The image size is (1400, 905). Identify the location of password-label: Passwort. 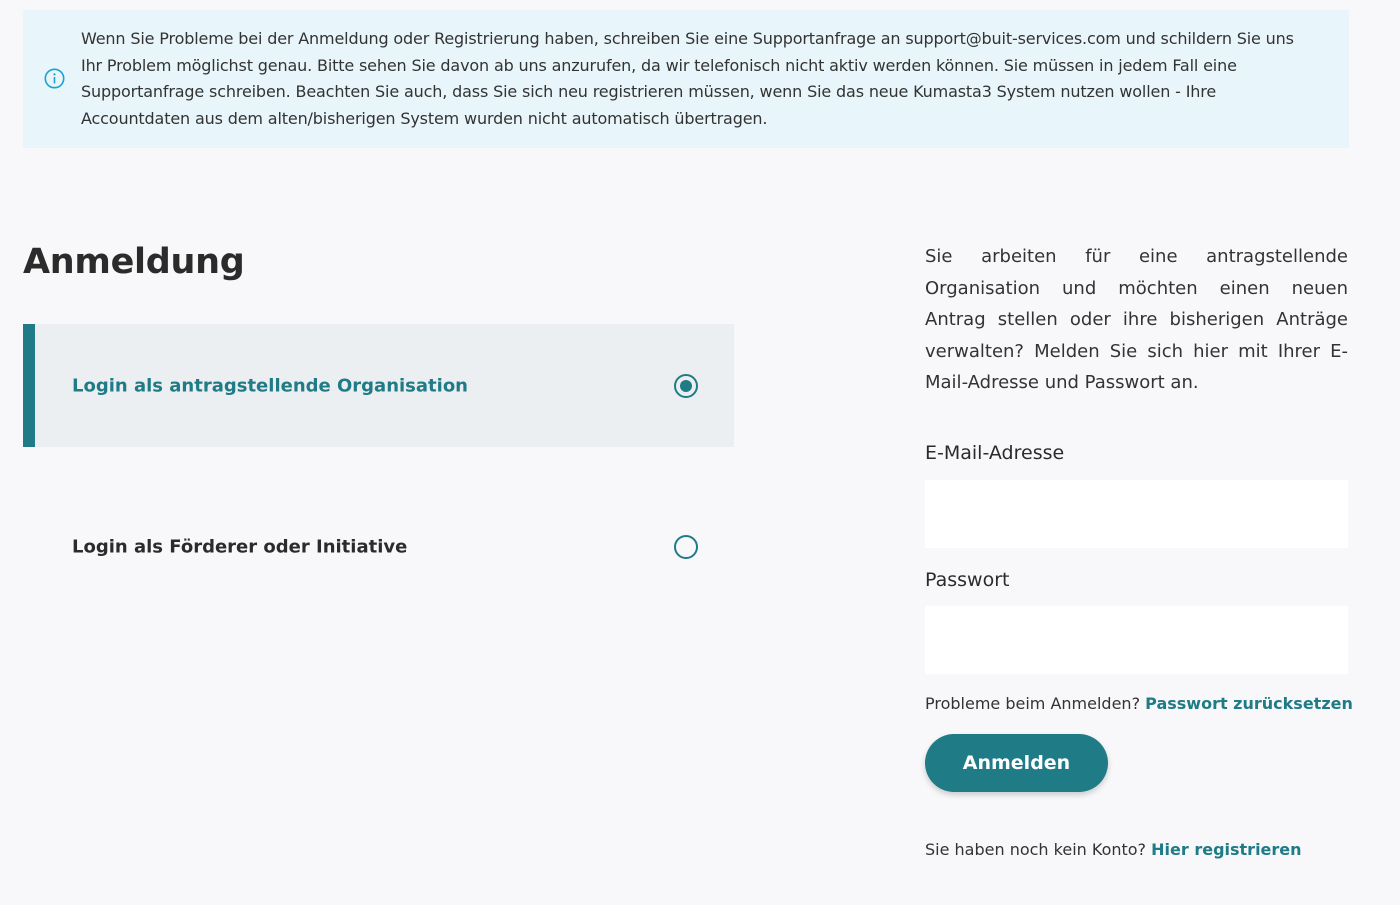
(967, 580).